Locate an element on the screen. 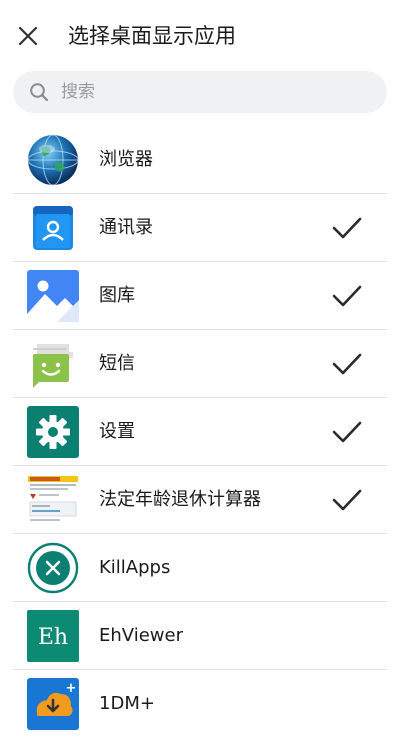  close-icon is located at coordinates (28, 36).